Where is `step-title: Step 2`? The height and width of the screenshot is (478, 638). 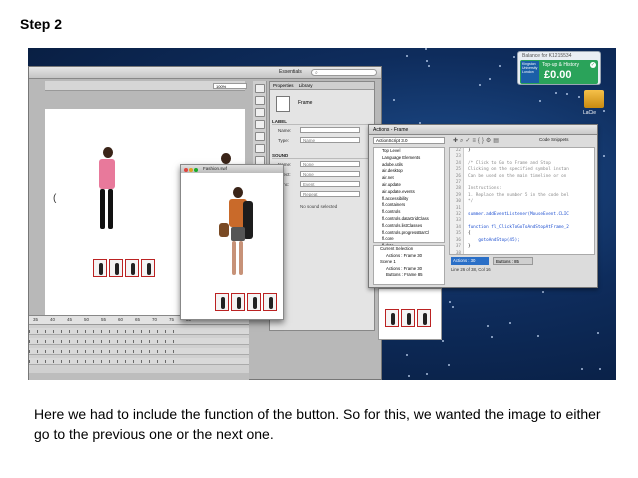
step-title: Step 2 is located at coordinates (41, 24).